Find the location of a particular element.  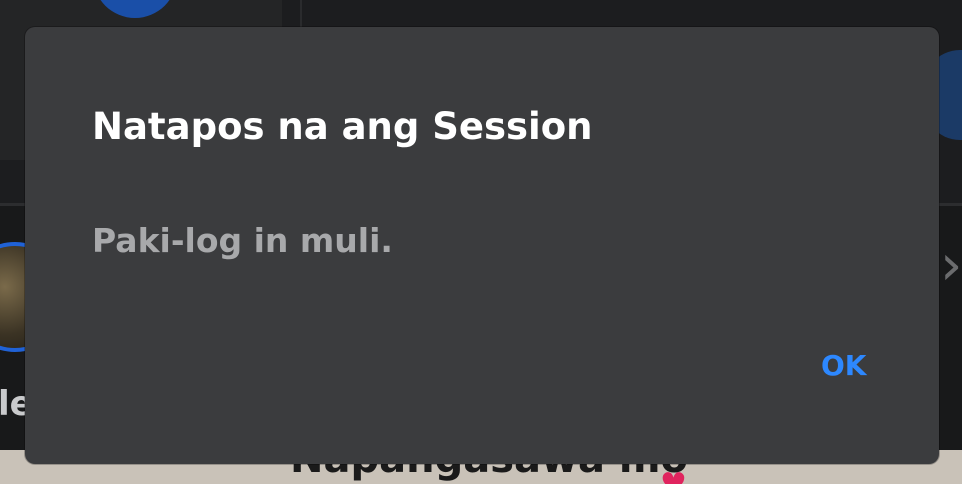

heart-icon: ♥ is located at coordinates (673, 477).